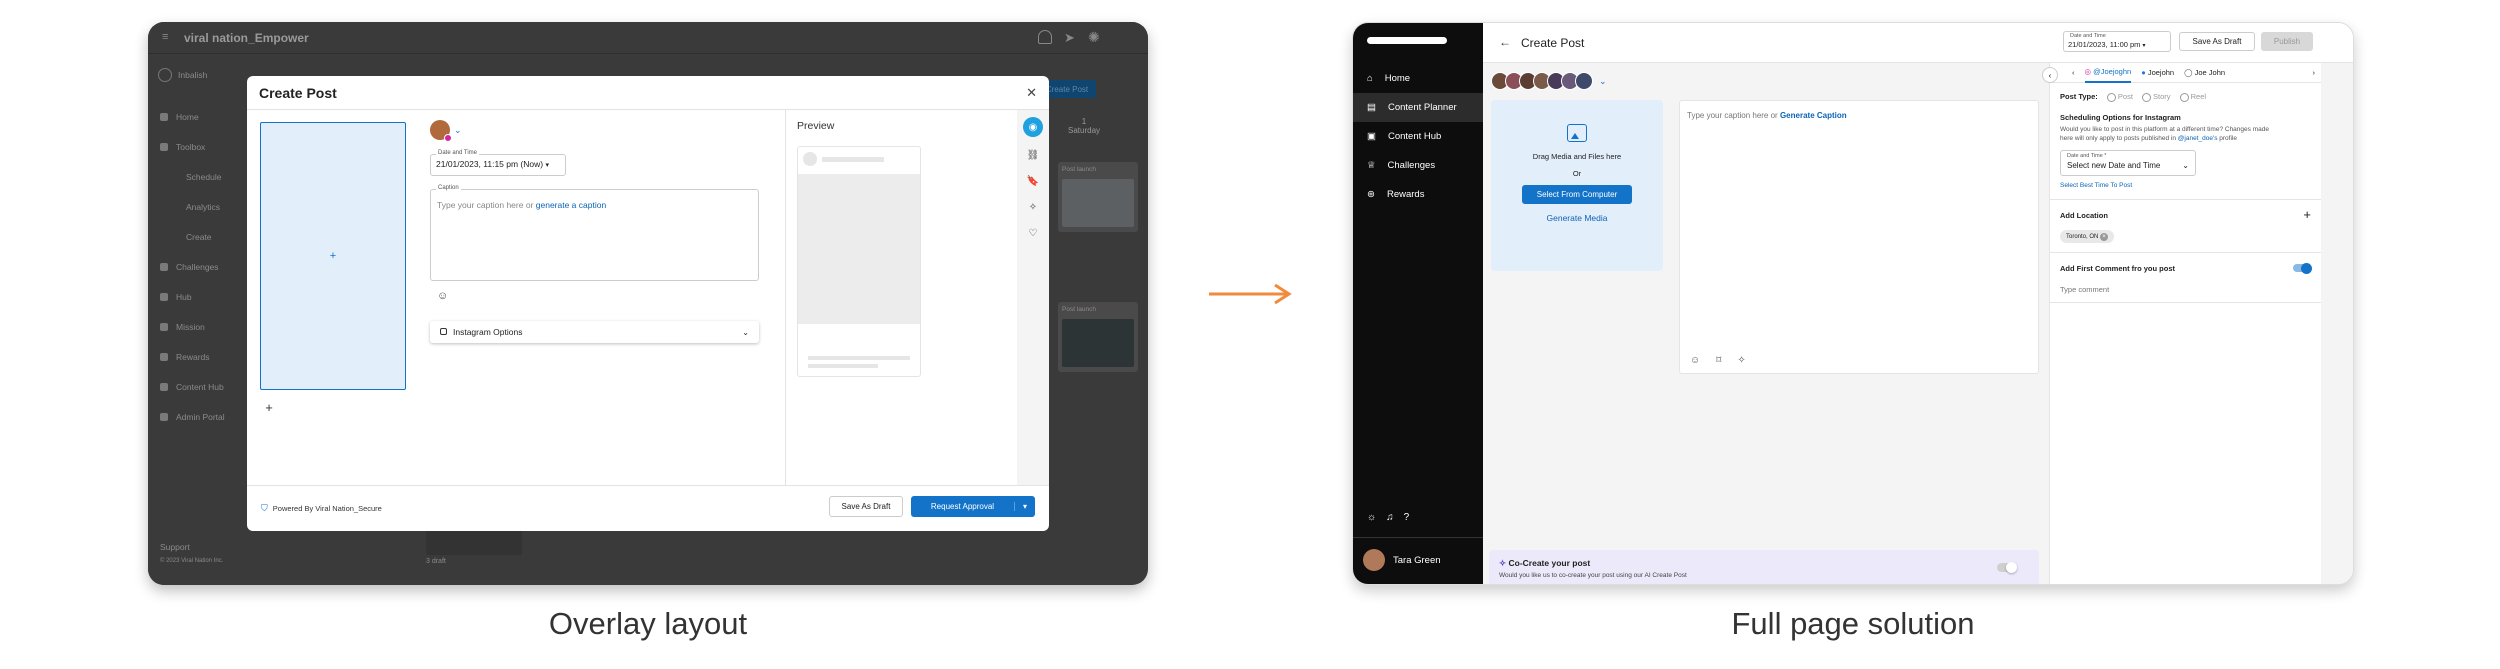  Describe the element at coordinates (648, 38) in the screenshot. I see `bg-topbar: ≡ viral nation_Empower ➤ ✺` at that location.